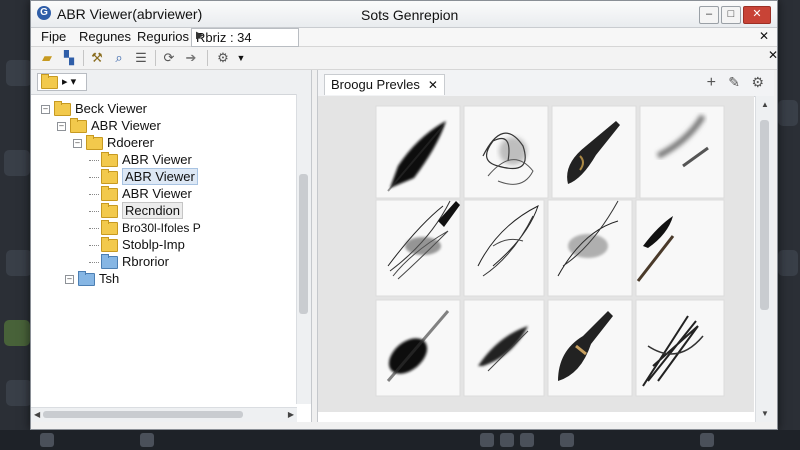  I want to click on tab-label: Broogu Prevles, so click(375, 84).